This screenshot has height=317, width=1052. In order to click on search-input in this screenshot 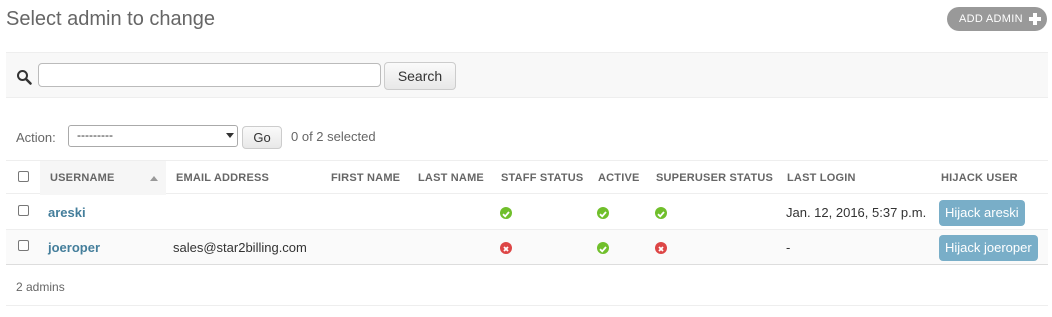, I will do `click(209, 75)`.